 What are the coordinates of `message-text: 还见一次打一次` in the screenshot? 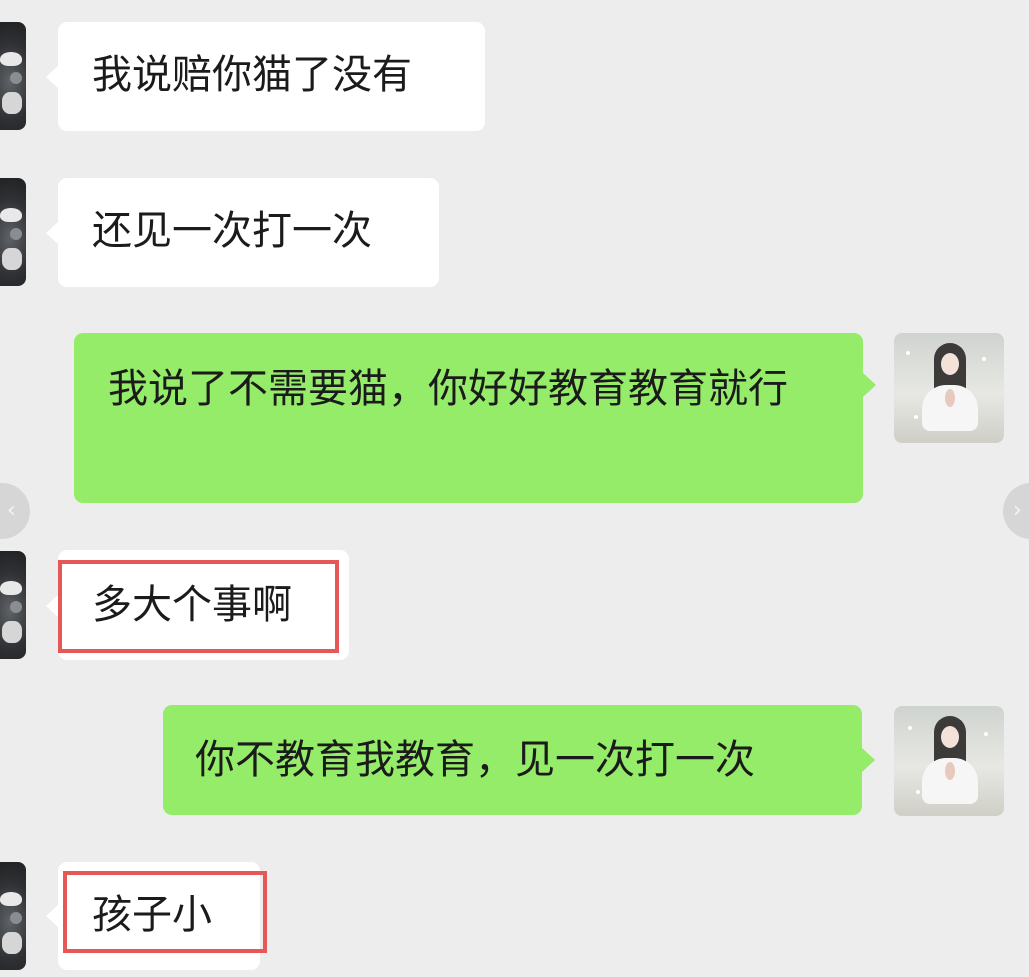 It's located at (232, 231).